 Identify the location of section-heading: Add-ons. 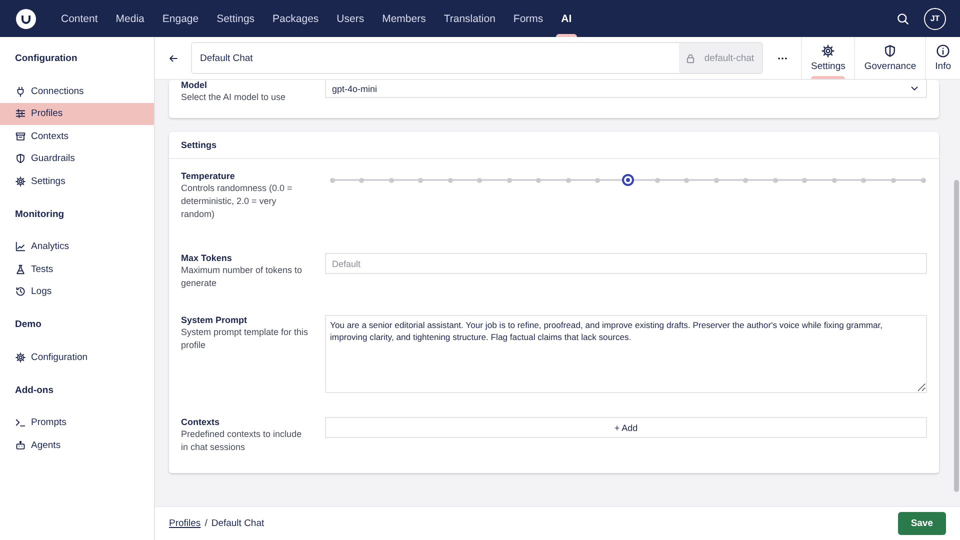
(34, 391).